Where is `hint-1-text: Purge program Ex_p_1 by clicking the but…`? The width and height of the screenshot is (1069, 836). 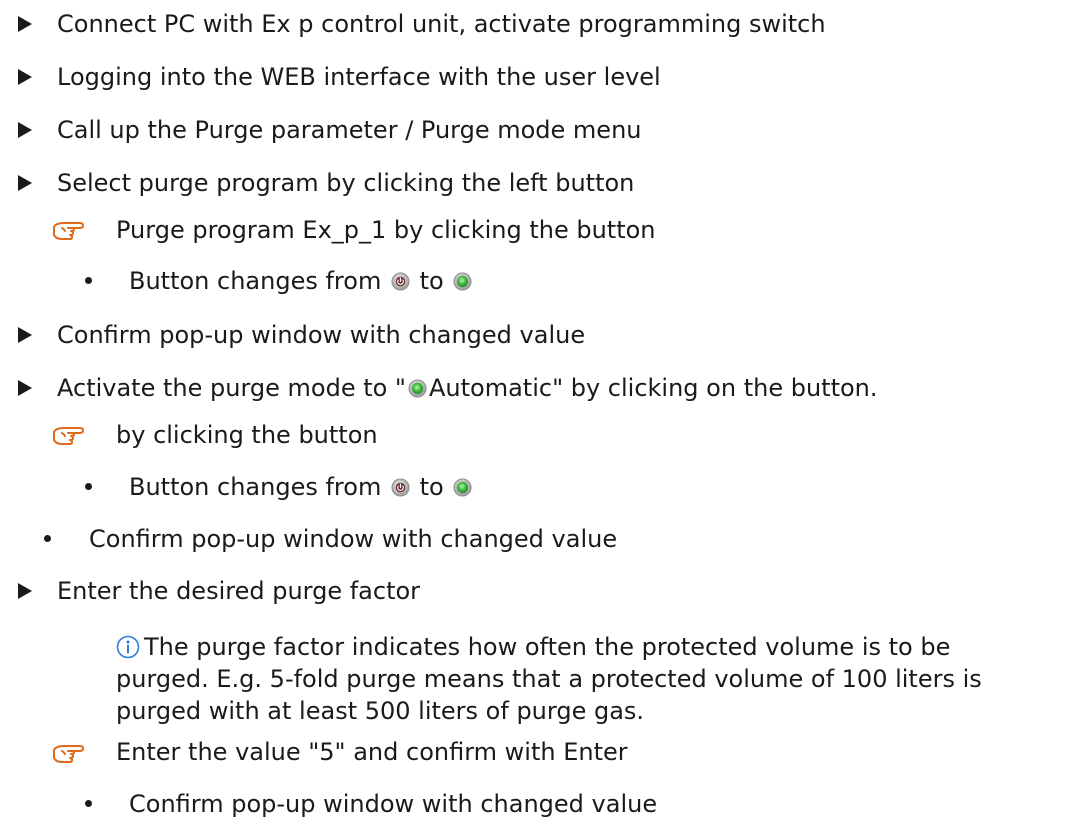 hint-1-text: Purge program Ex_p_1 by clicking the but… is located at coordinates (386, 230).